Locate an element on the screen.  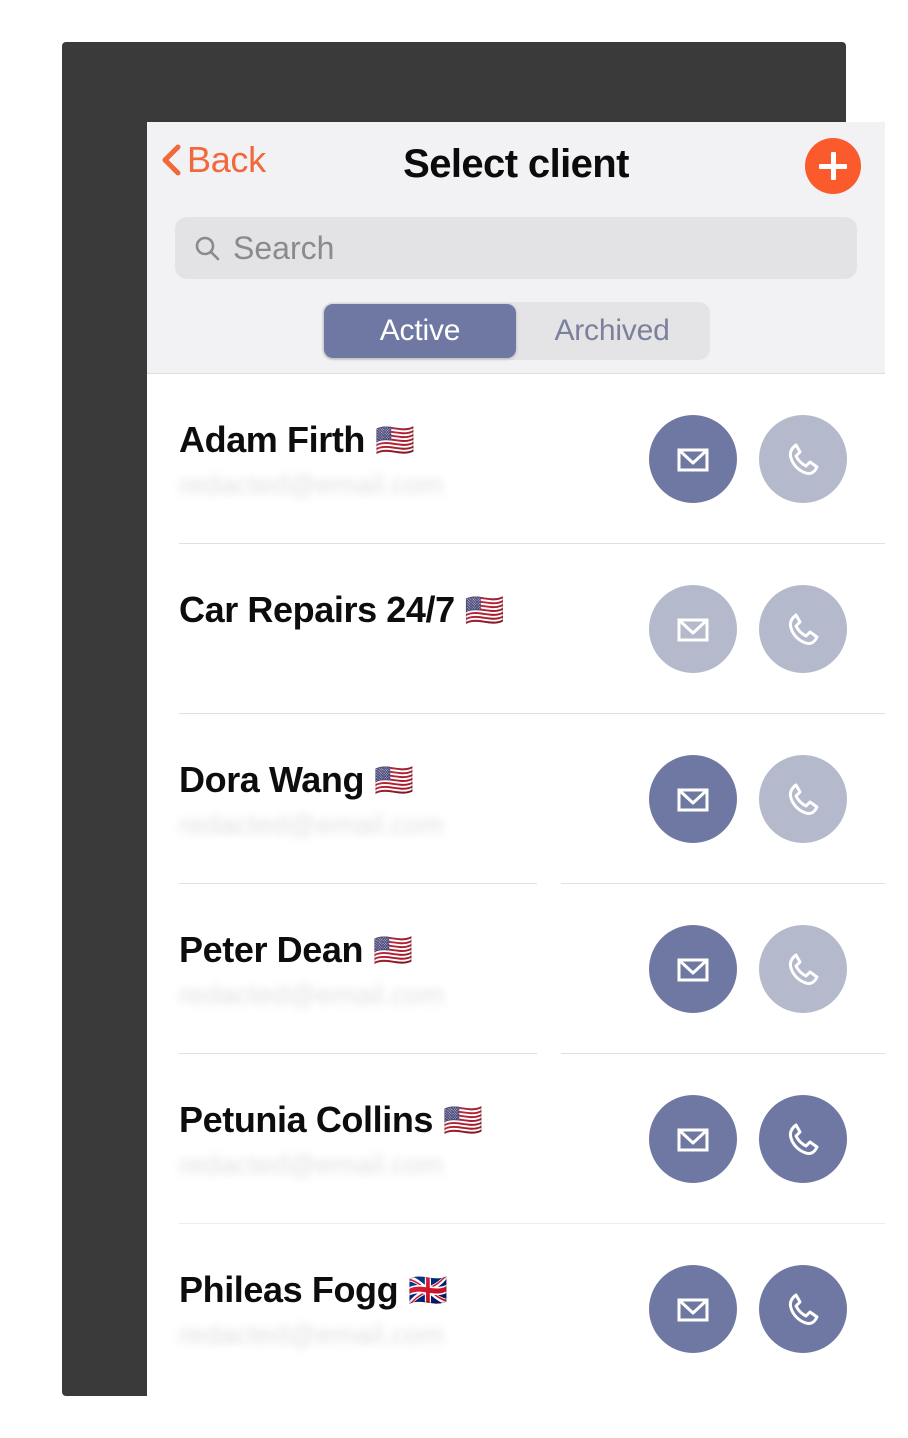
client-name: Petunia Collins 🇺🇸 is located at coordinates (414, 1120).